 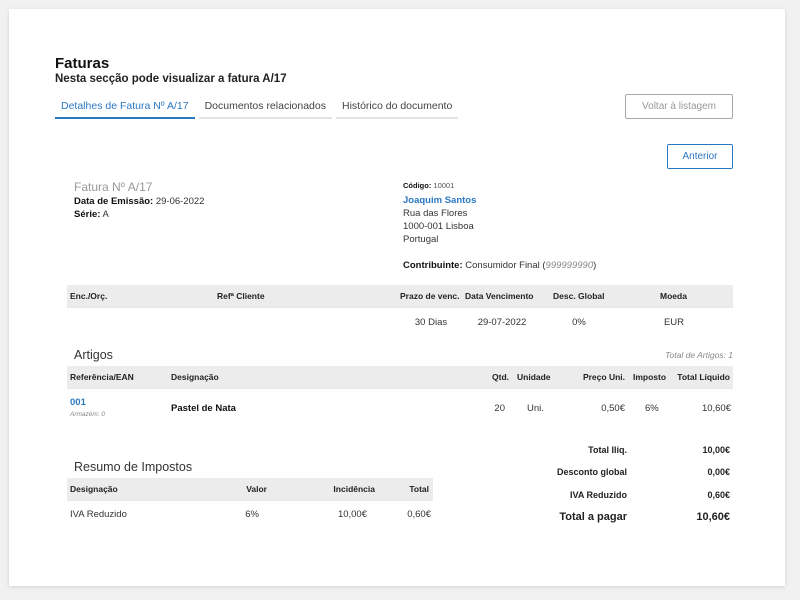 I want to click on col-term: Prazo de venc., so click(x=430, y=296).